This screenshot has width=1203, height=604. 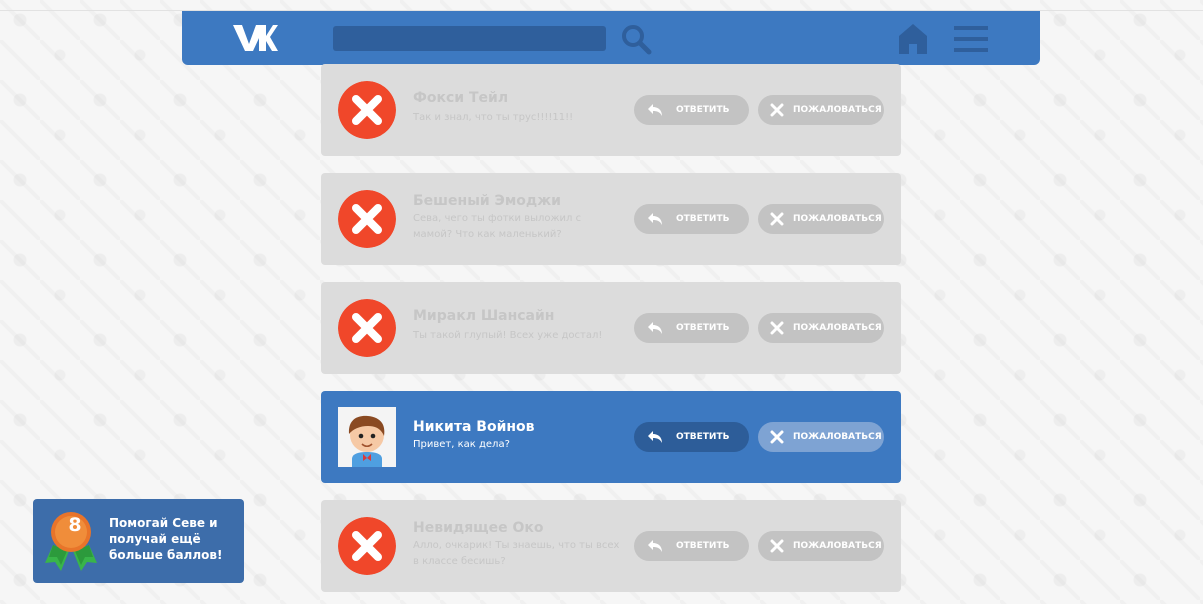 I want to click on vk-logo, so click(x=255, y=38).